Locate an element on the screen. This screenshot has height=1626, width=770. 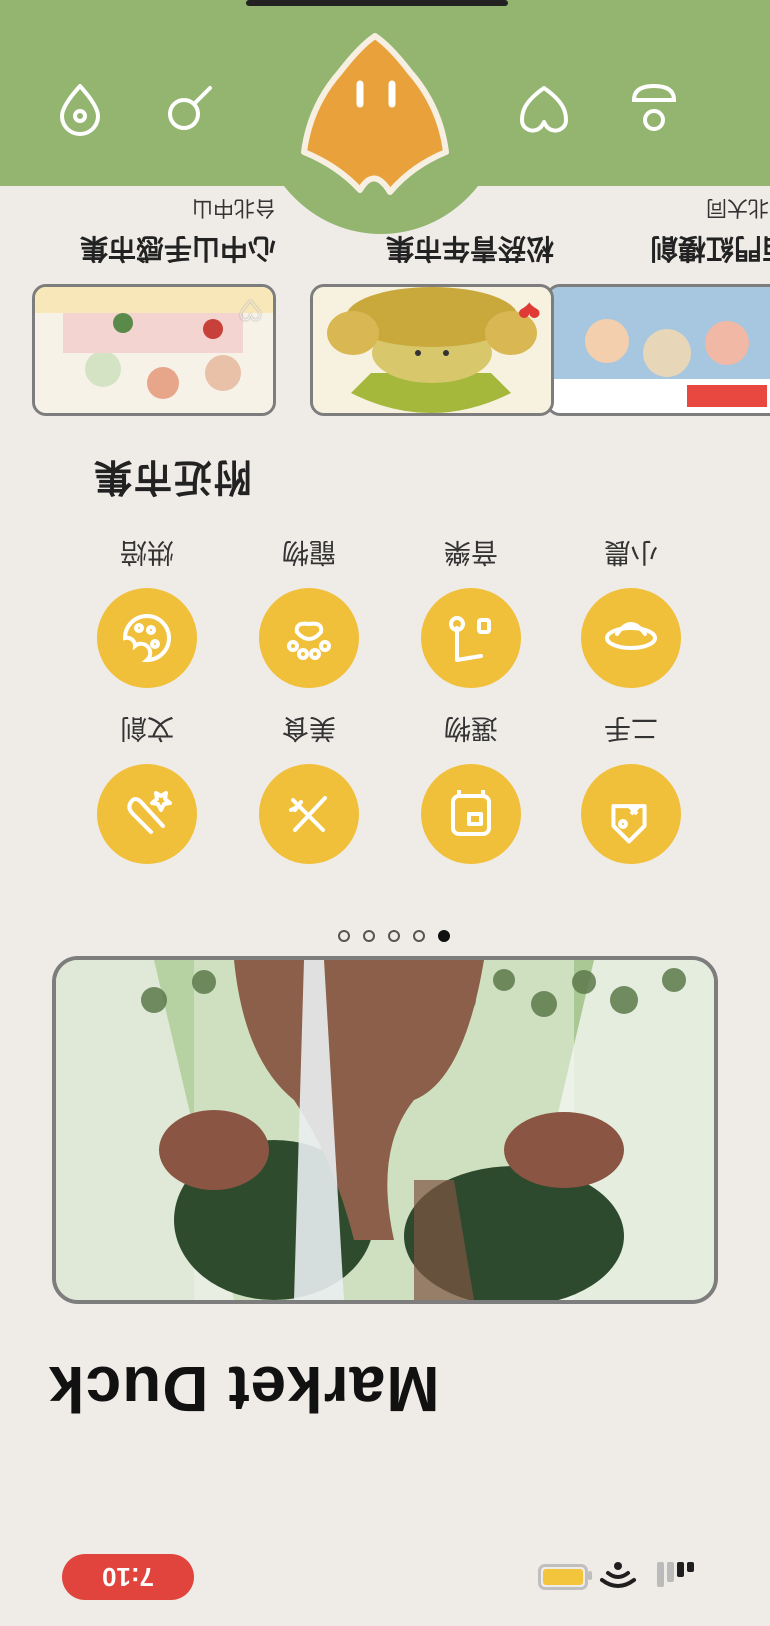
heart-icon is located at coordinates (544, 110).